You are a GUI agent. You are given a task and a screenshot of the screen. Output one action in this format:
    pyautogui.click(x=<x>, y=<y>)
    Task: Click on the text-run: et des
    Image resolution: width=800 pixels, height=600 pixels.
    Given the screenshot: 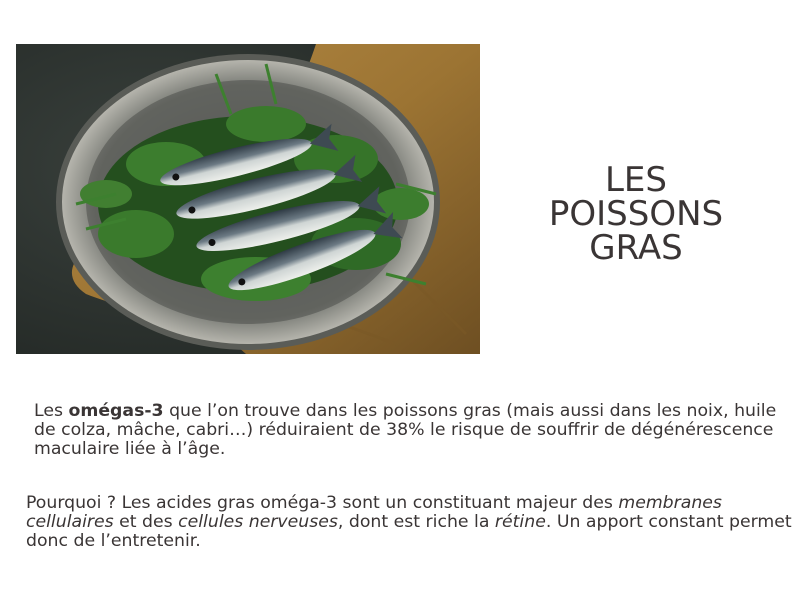 What is the action you would take?
    pyautogui.click(x=146, y=522)
    